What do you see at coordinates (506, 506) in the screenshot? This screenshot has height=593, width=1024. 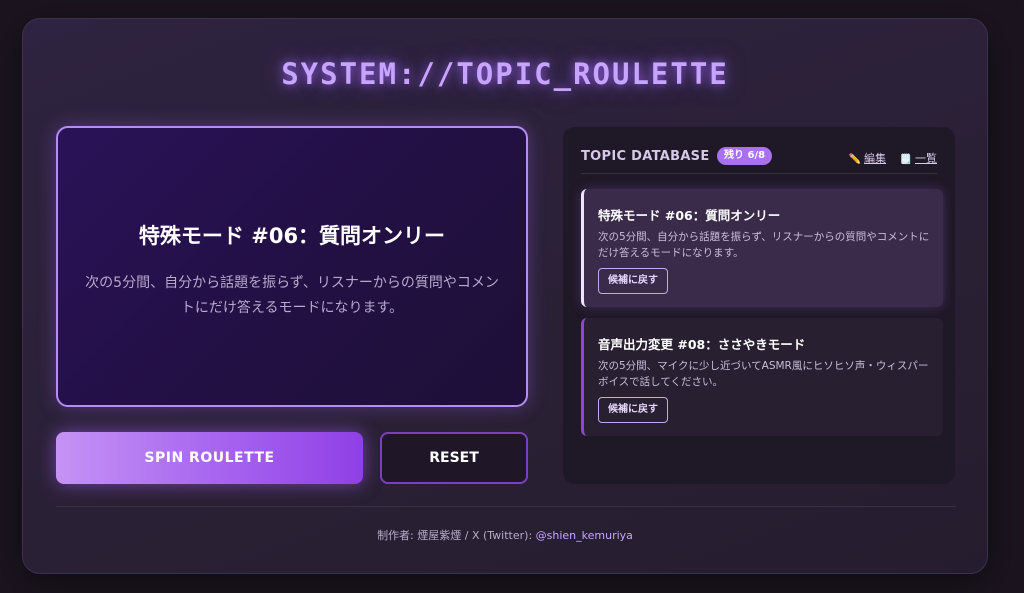 I see `footer-divider` at bounding box center [506, 506].